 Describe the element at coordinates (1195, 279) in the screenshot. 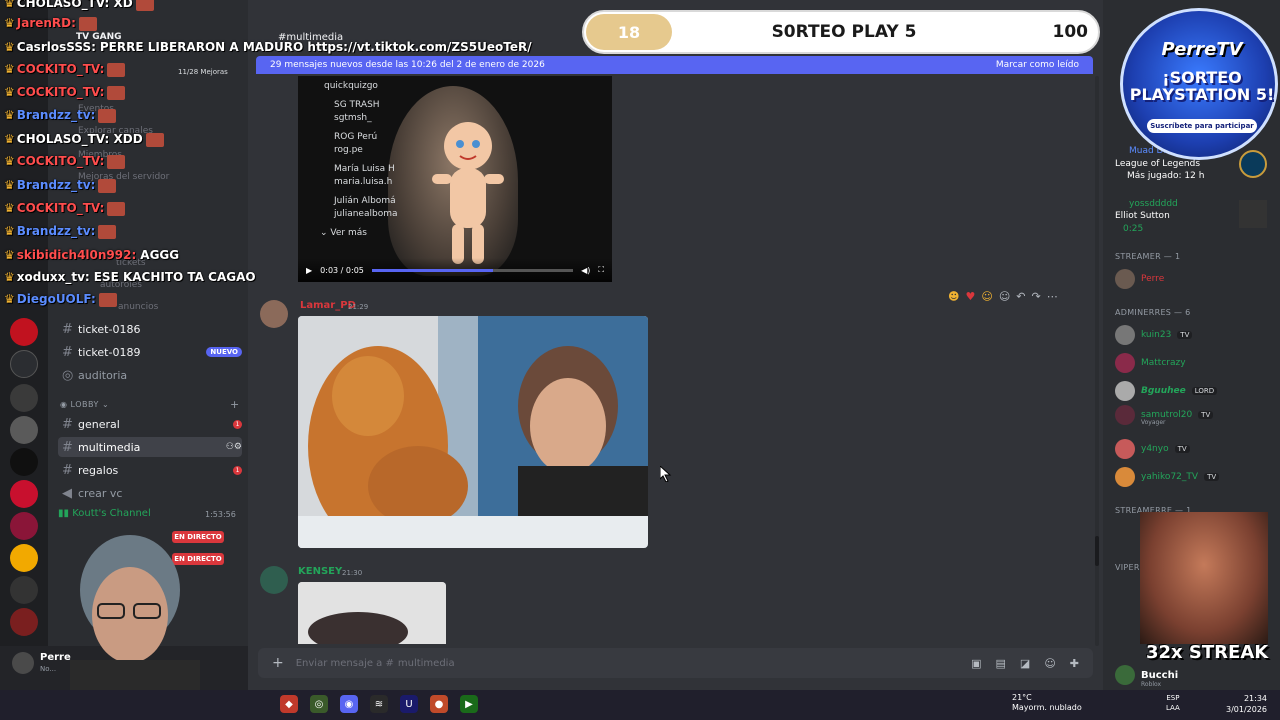

I see `member-item: Perre` at that location.